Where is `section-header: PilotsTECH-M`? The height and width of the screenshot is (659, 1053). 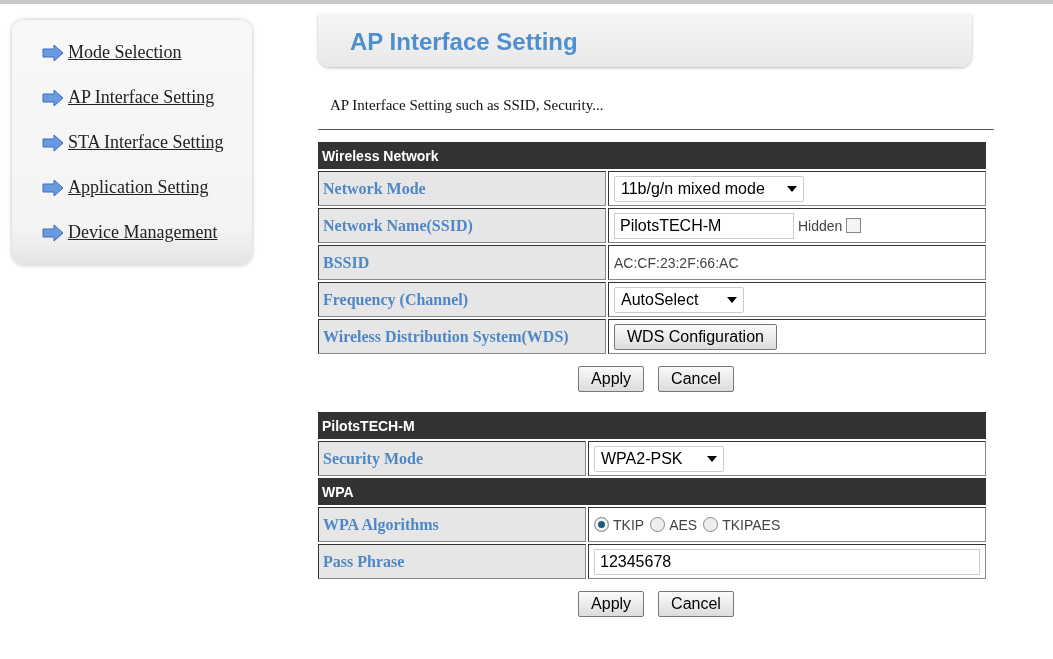 section-header: PilotsTECH-M is located at coordinates (652, 425).